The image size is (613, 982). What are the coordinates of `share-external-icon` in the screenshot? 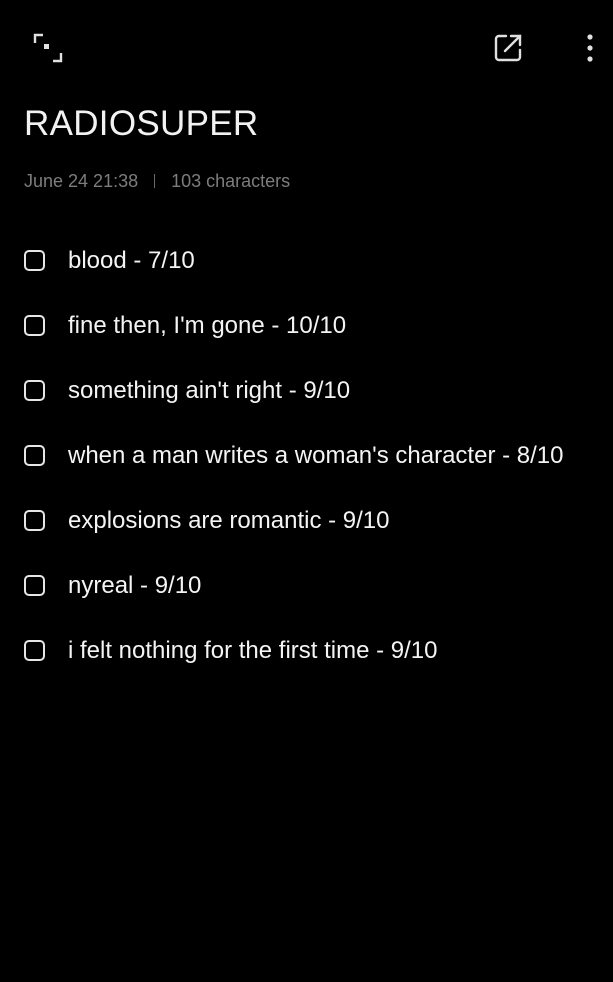 It's located at (508, 48).